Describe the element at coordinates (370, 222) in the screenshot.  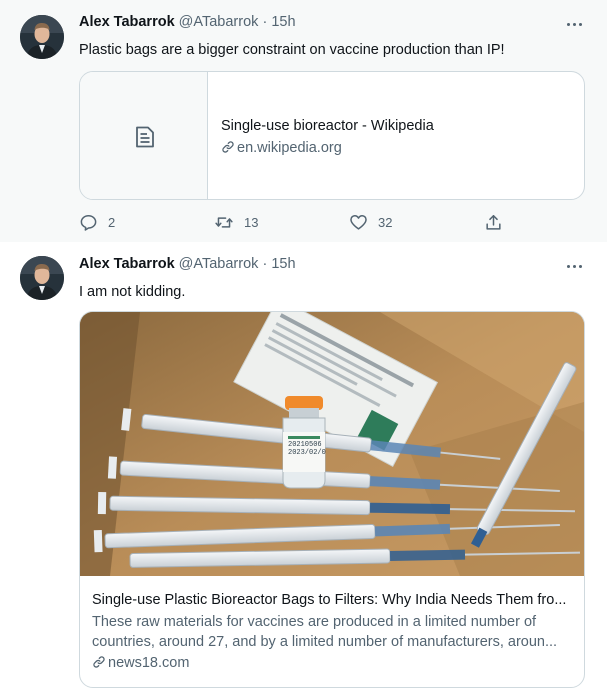
I see `like-button: 32` at that location.